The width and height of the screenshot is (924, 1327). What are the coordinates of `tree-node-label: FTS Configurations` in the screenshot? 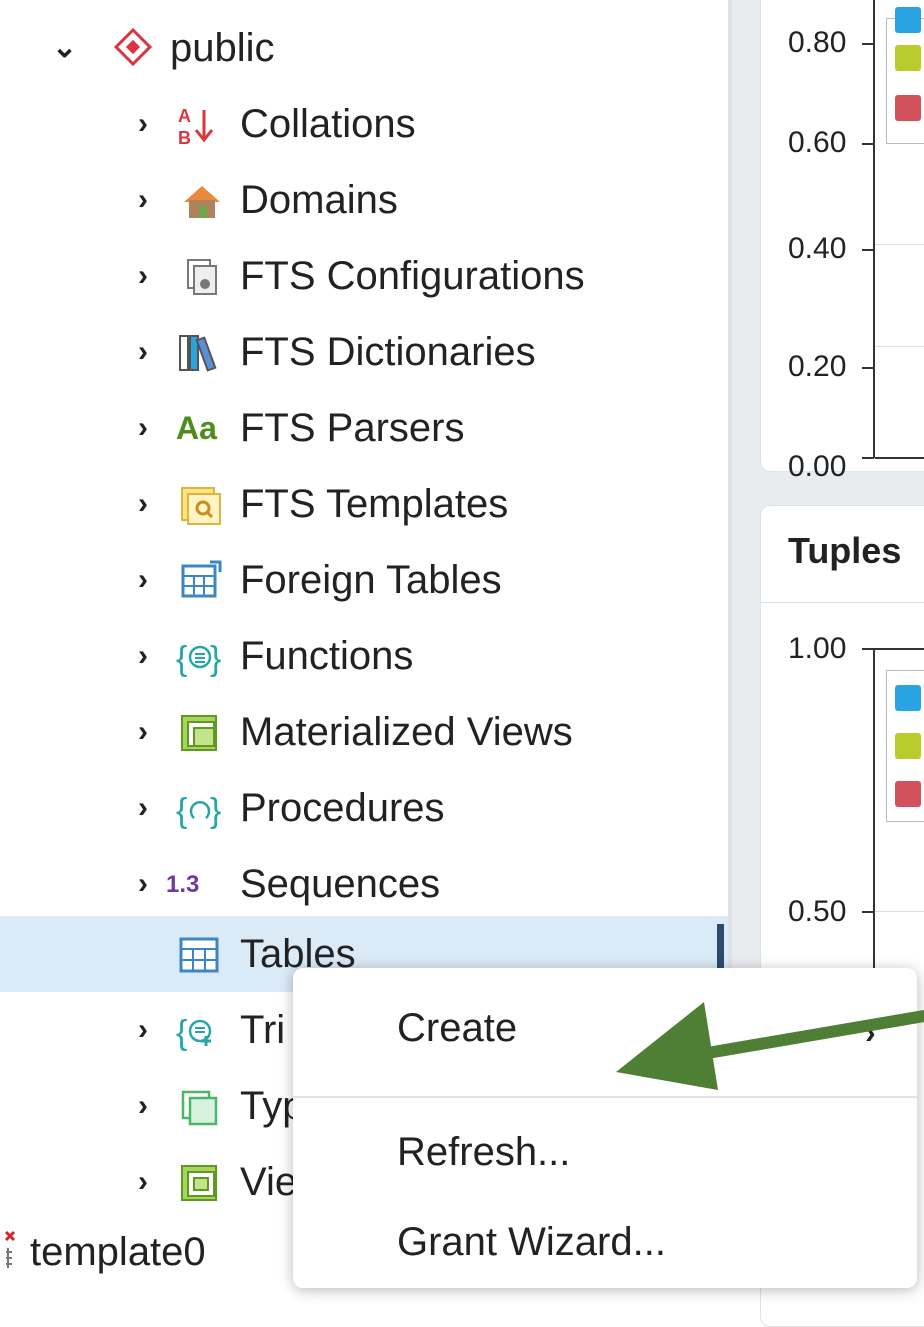 It's located at (412, 276).